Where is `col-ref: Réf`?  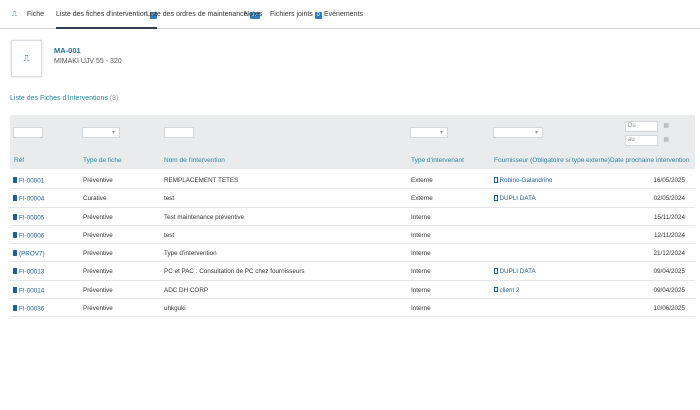
col-ref: Réf is located at coordinates (19, 160).